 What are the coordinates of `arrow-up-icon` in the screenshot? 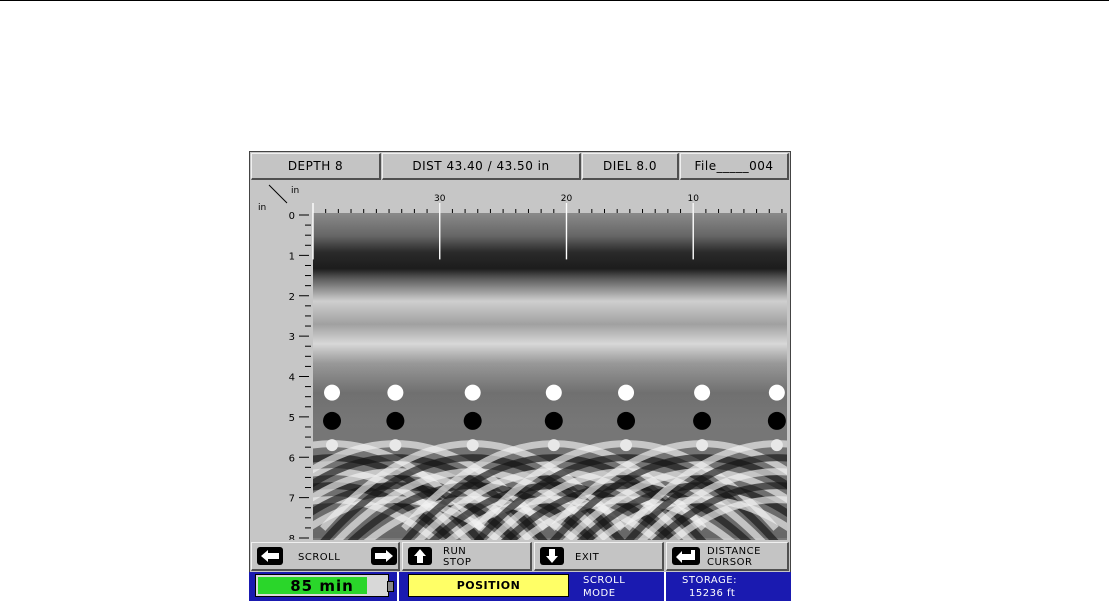 It's located at (420, 556).